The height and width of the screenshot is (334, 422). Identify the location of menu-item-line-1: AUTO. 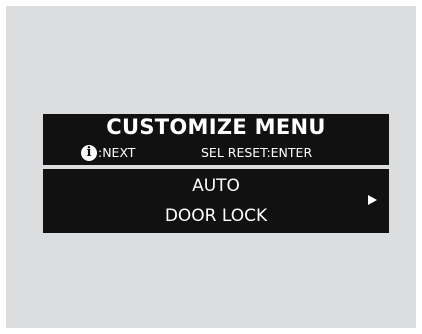
(216, 186).